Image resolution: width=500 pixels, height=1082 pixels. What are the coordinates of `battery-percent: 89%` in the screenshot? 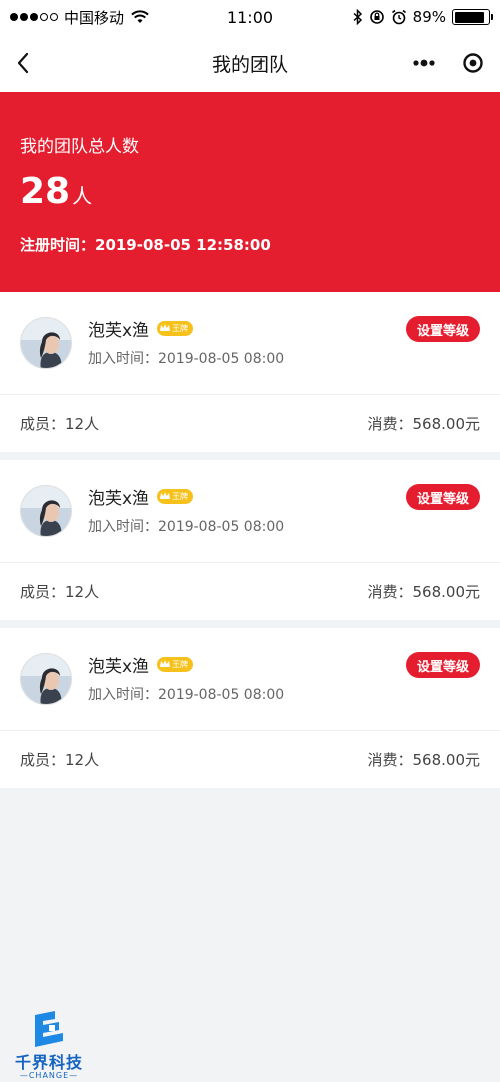 It's located at (429, 17).